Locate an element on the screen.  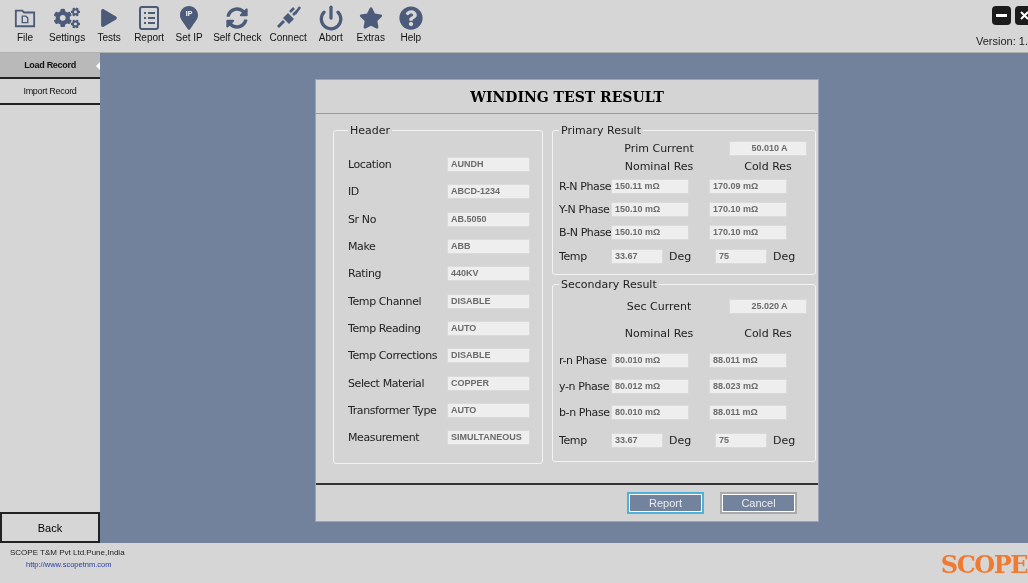
help-icon is located at coordinates (410, 18).